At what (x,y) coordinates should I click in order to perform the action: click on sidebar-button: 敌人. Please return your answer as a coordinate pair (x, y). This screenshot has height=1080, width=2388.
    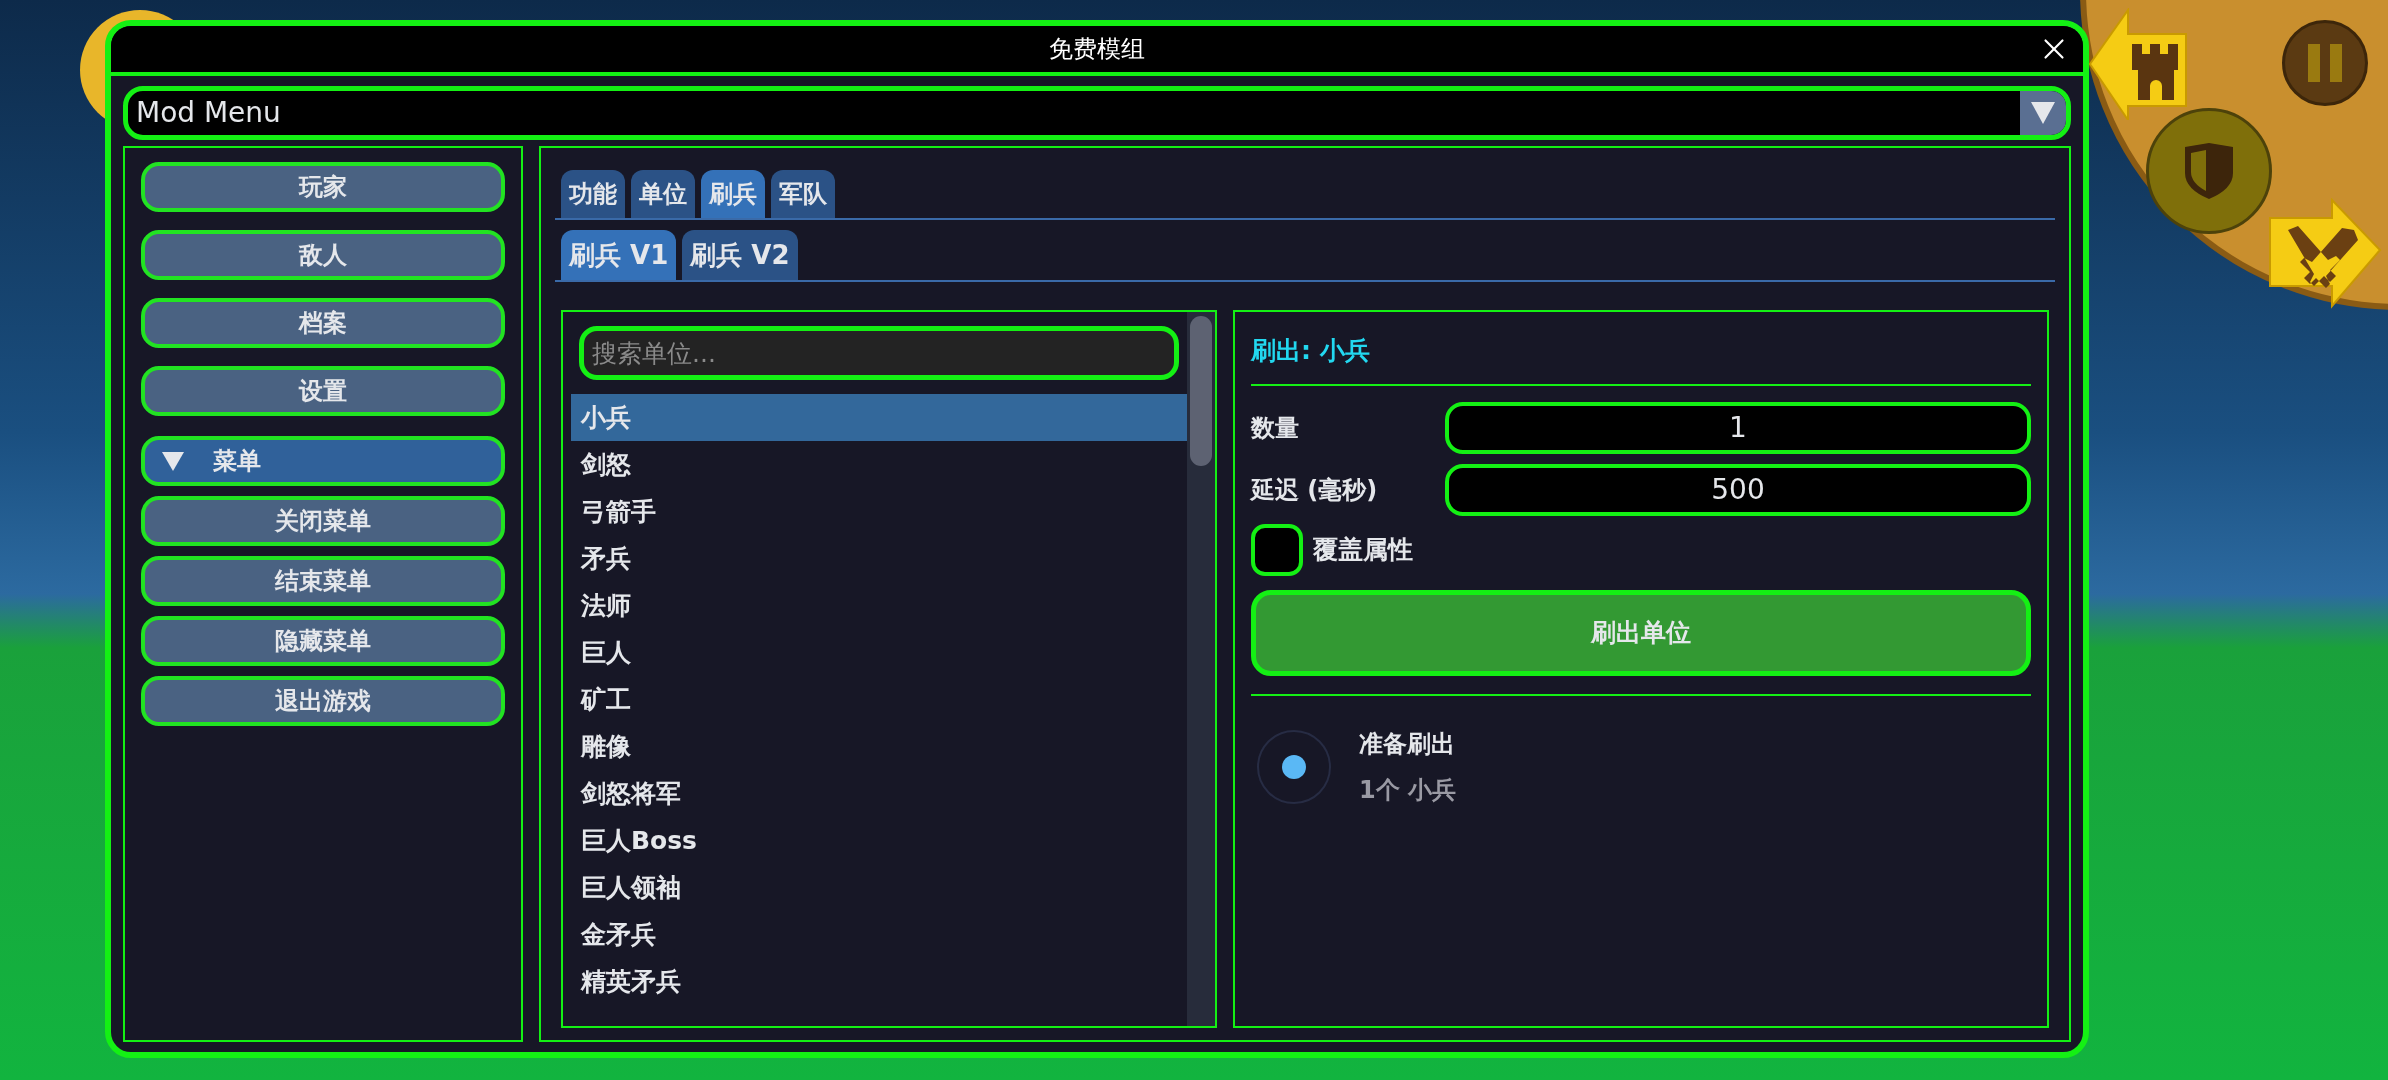
    Looking at the image, I should click on (323, 255).